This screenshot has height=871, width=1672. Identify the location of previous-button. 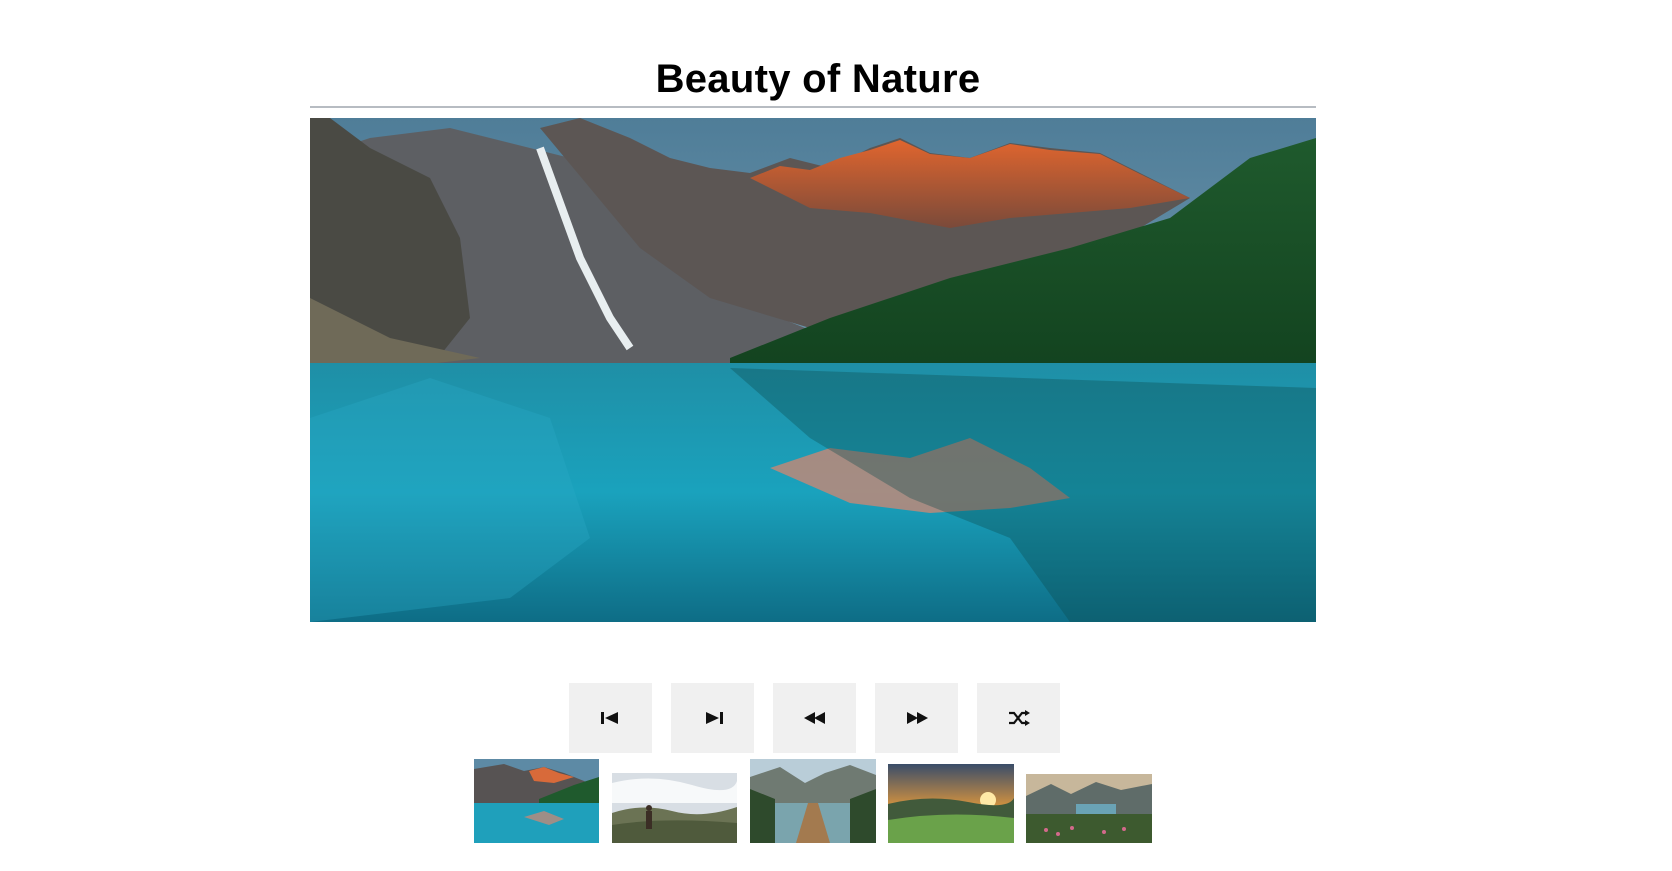
(814, 718).